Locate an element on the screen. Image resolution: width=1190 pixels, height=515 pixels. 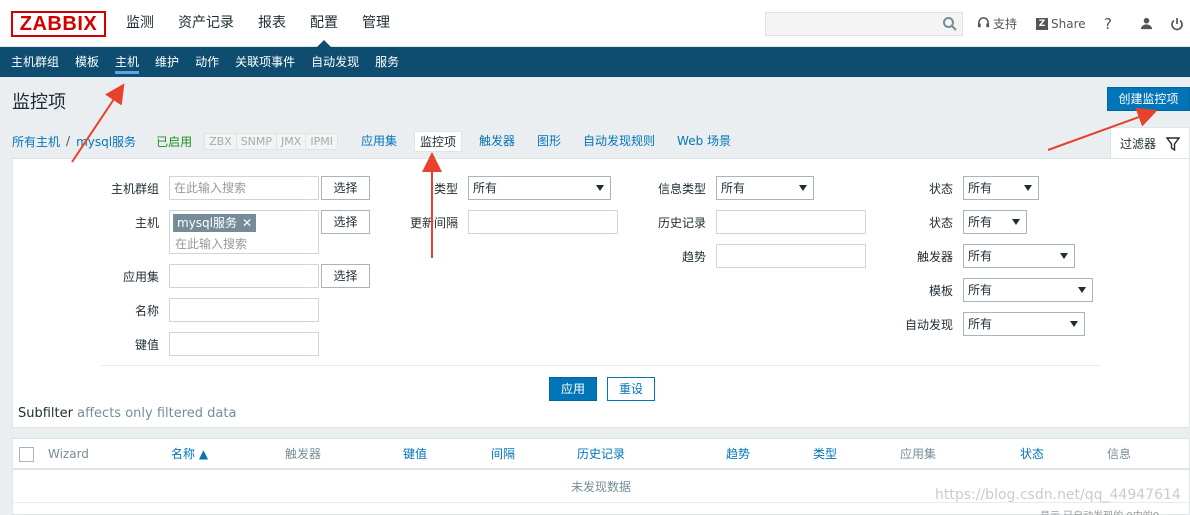
tab-items: 监控项 is located at coordinates (437, 141).